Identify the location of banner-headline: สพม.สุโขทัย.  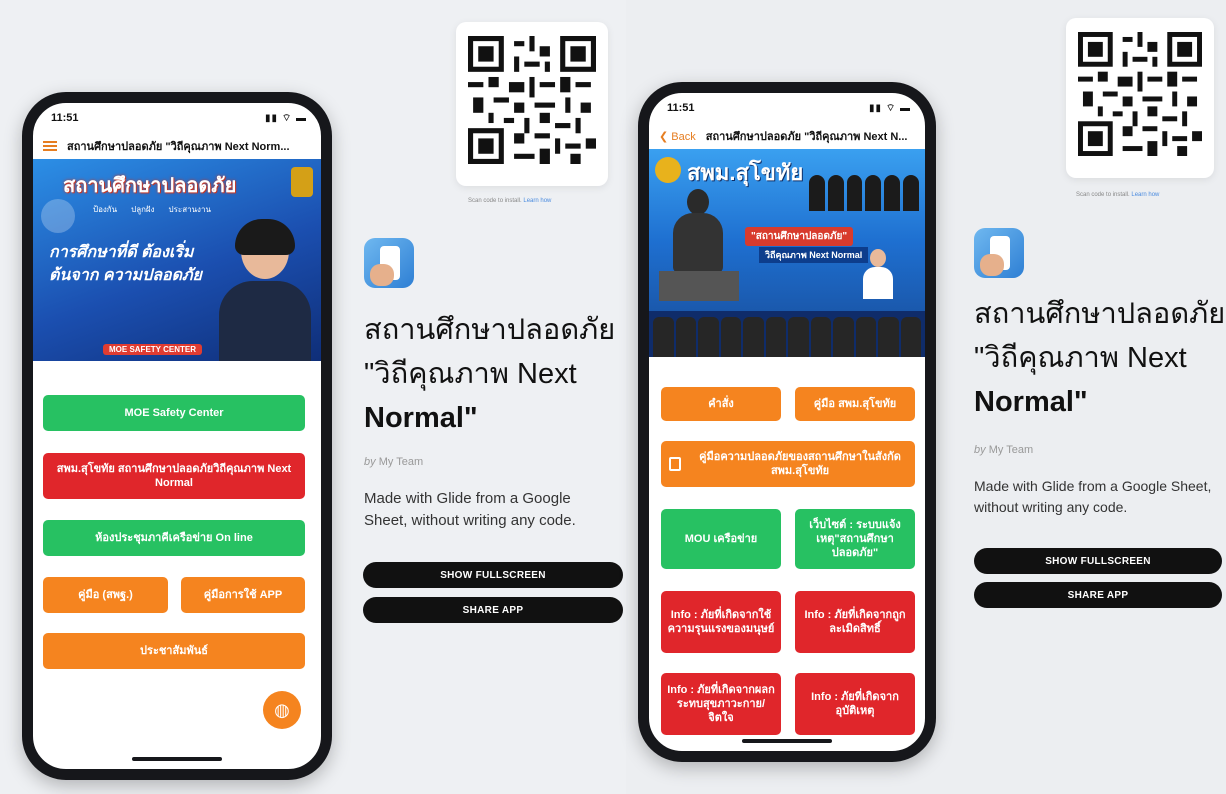
(745, 172).